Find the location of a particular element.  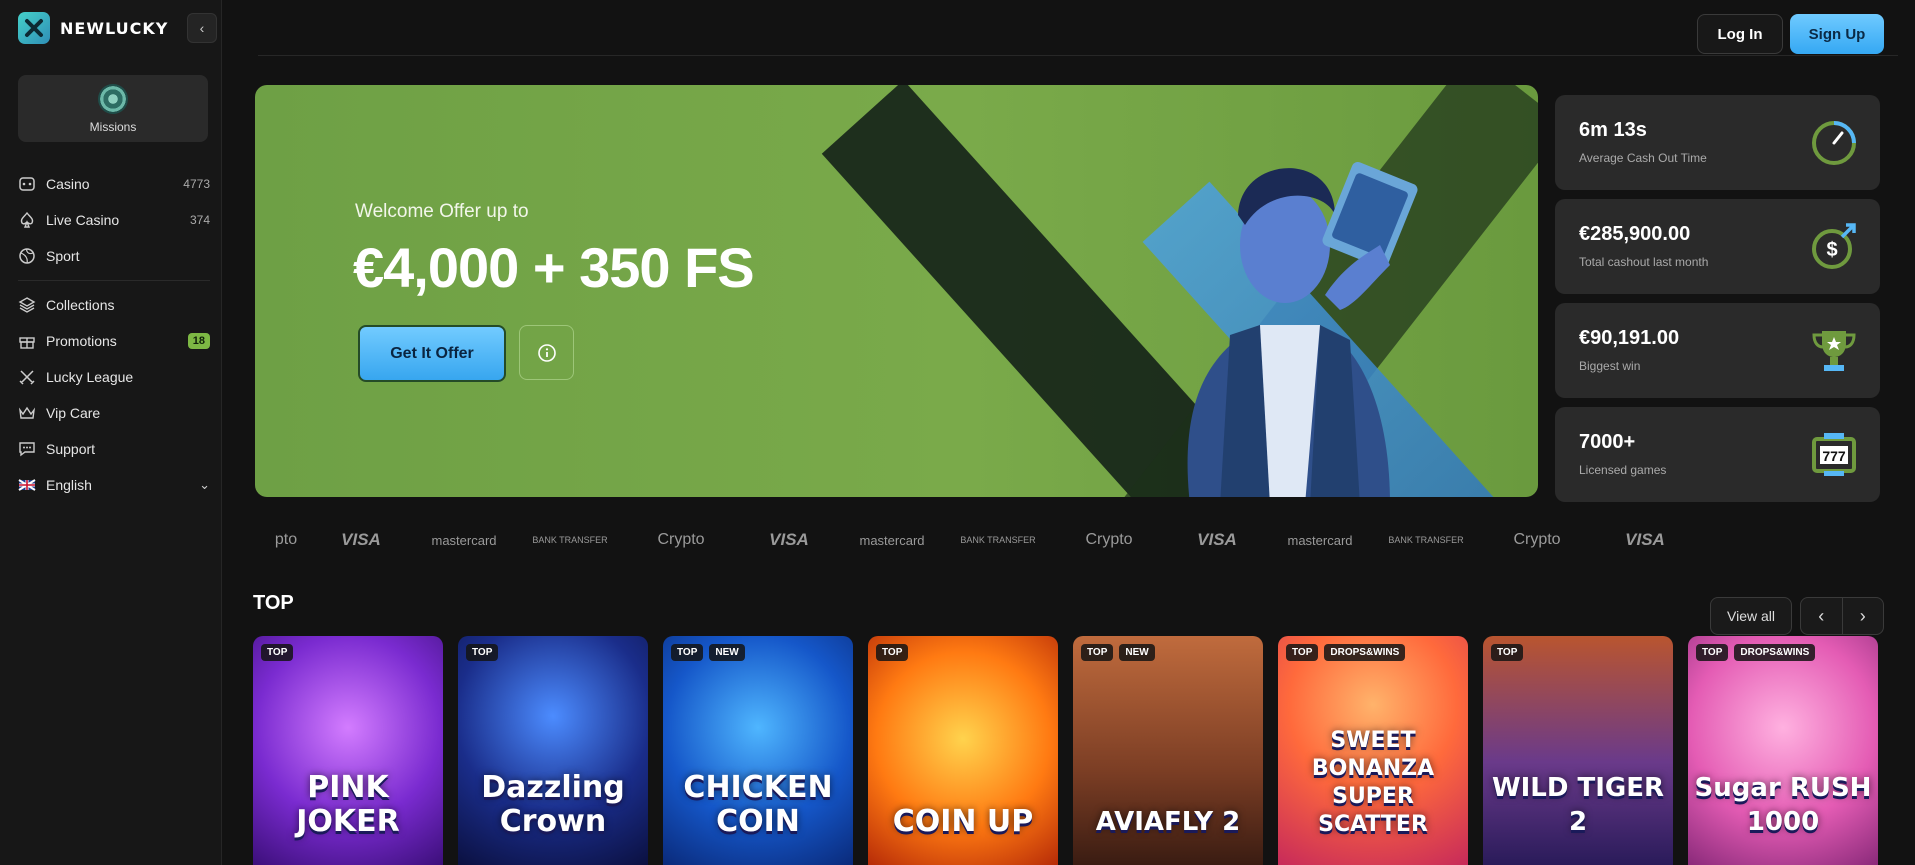

game-title: CHICKEN COIN is located at coordinates (758, 804).